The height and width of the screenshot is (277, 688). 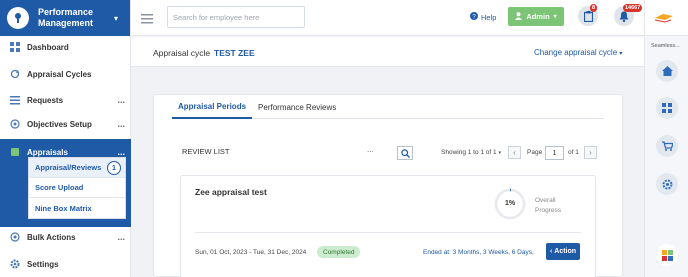 What do you see at coordinates (590, 152) in the screenshot?
I see `next-page-button: ›` at bounding box center [590, 152].